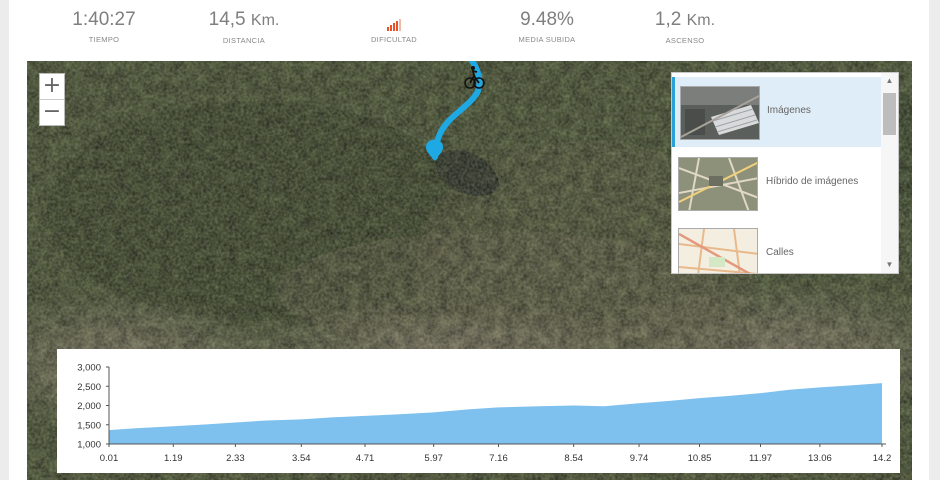  Describe the element at coordinates (720, 113) in the screenshot. I see `imagery-thumbnail` at that location.